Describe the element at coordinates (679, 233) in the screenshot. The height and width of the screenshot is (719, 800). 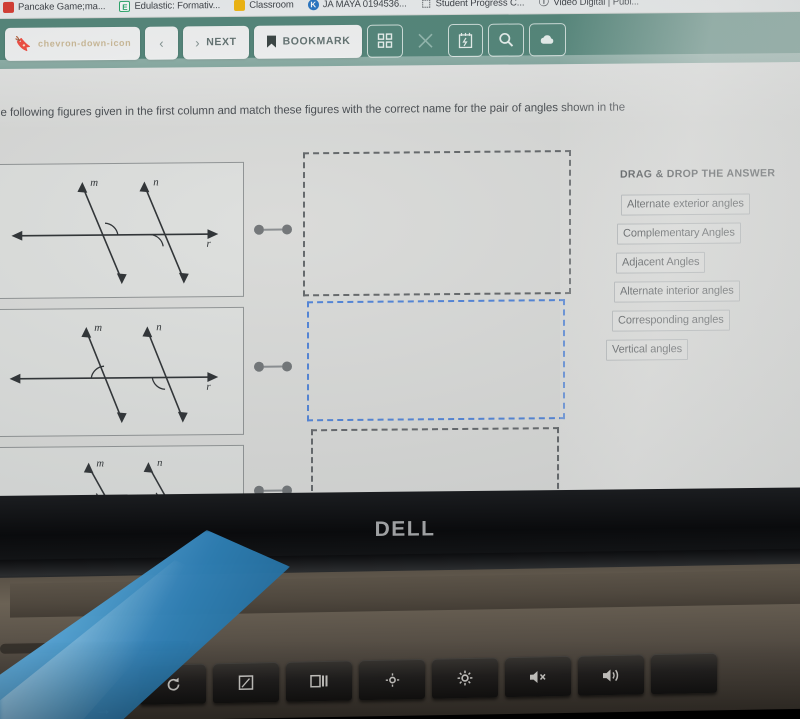
I see `answer-option-complementary-angles: Complementary Angles` at that location.